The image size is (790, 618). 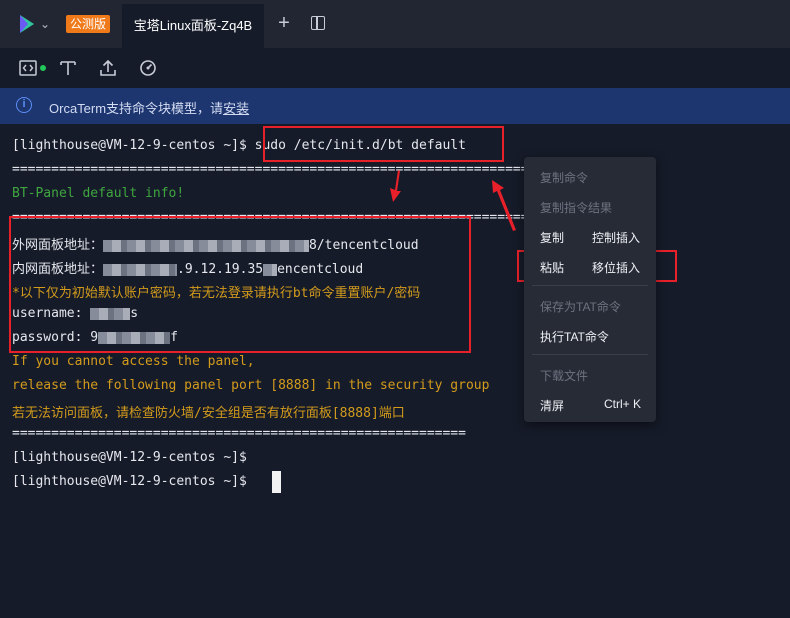 What do you see at coordinates (552, 267) in the screenshot?
I see `menu-item-paste: 粘贴` at bounding box center [552, 267].